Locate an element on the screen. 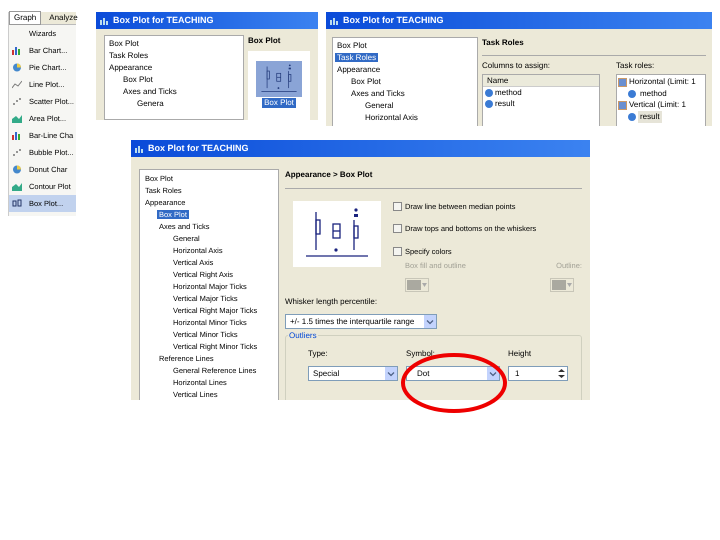  field-label: Whisker length percentile: is located at coordinates (331, 302).